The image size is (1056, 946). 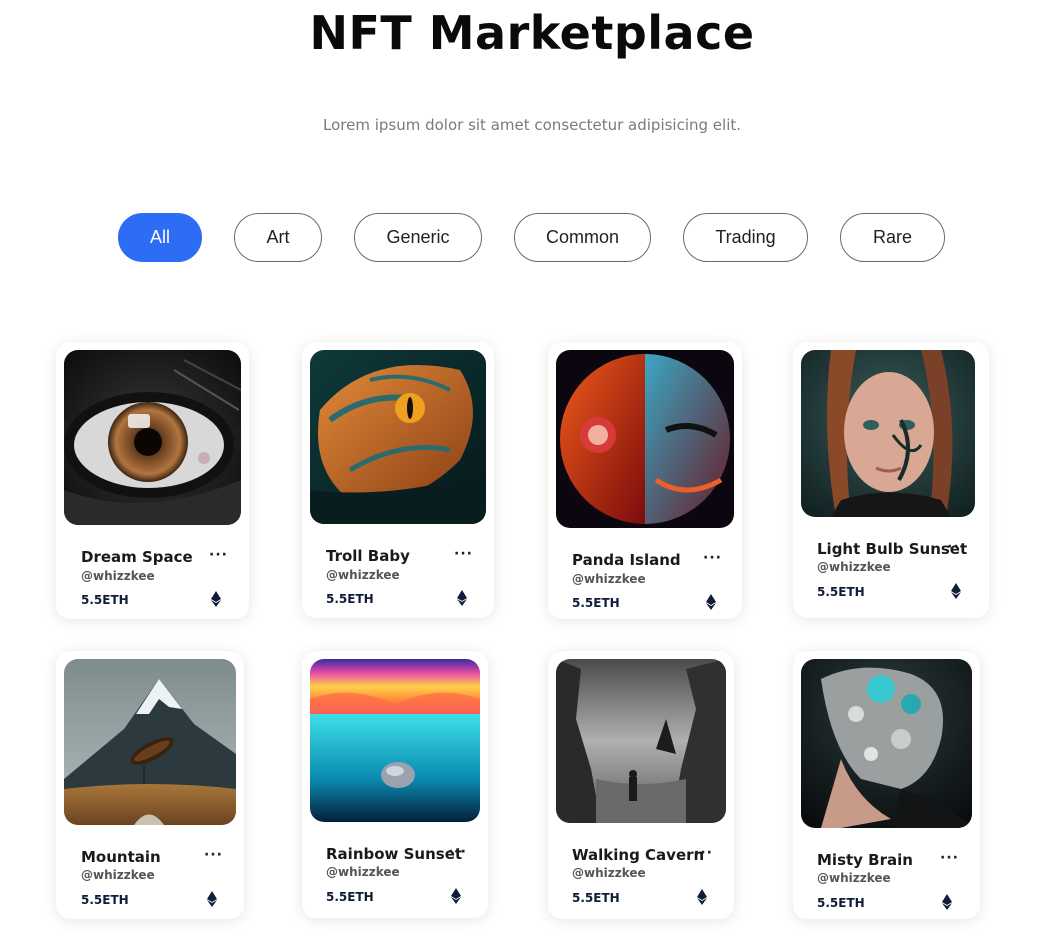 What do you see at coordinates (150, 742) in the screenshot?
I see `nft-image-mountain` at bounding box center [150, 742].